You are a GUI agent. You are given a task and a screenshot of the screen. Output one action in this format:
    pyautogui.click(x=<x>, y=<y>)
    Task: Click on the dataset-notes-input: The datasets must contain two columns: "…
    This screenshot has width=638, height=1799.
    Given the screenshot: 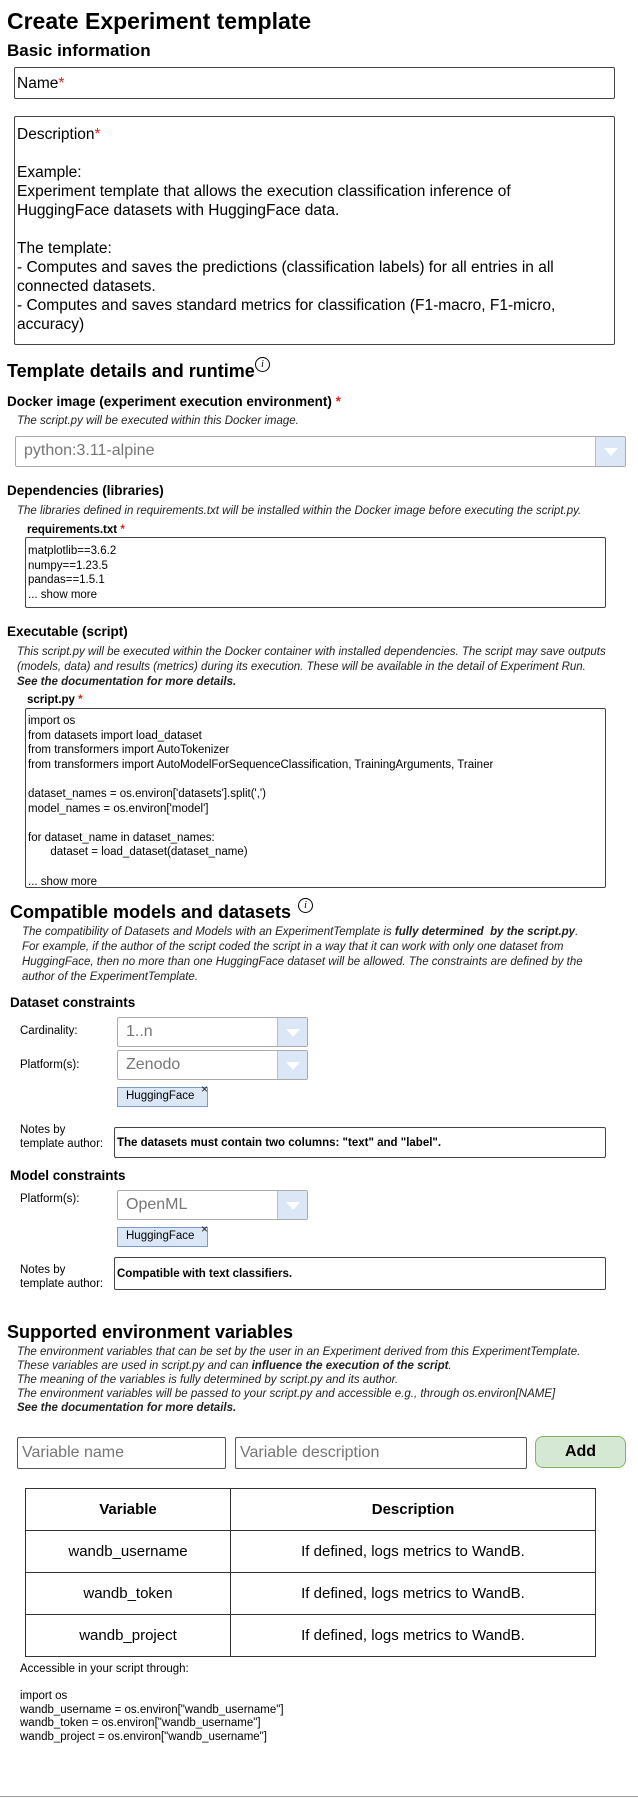 What is the action you would take?
    pyautogui.click(x=360, y=1142)
    